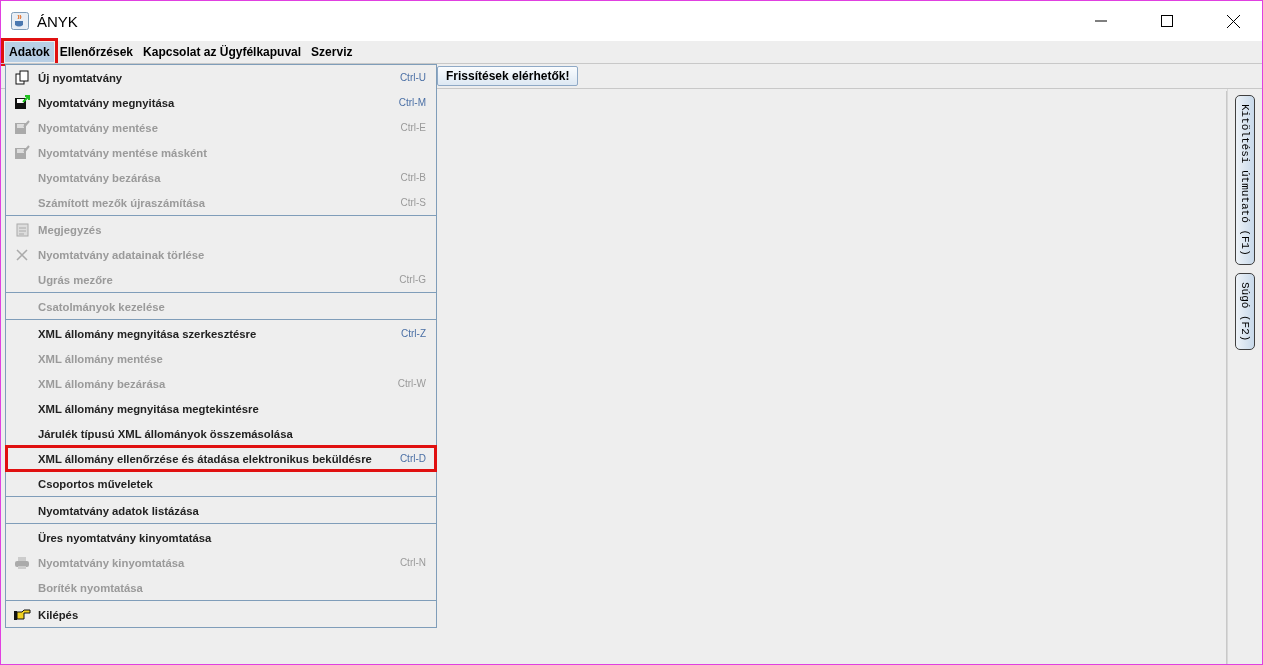 This screenshot has width=1263, height=665. Describe the element at coordinates (22, 614) in the screenshot. I see `pointing-hand-icon` at that location.